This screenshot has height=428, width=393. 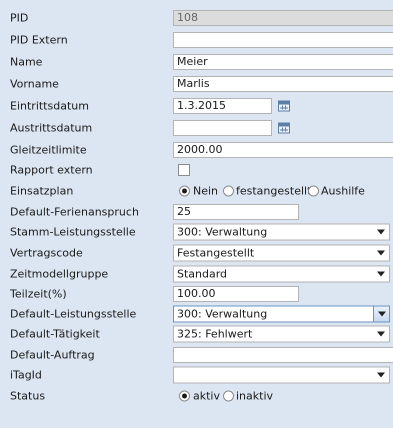 I want to click on eintrittsdatum-label: Eintrittsdatum, so click(x=49, y=106).